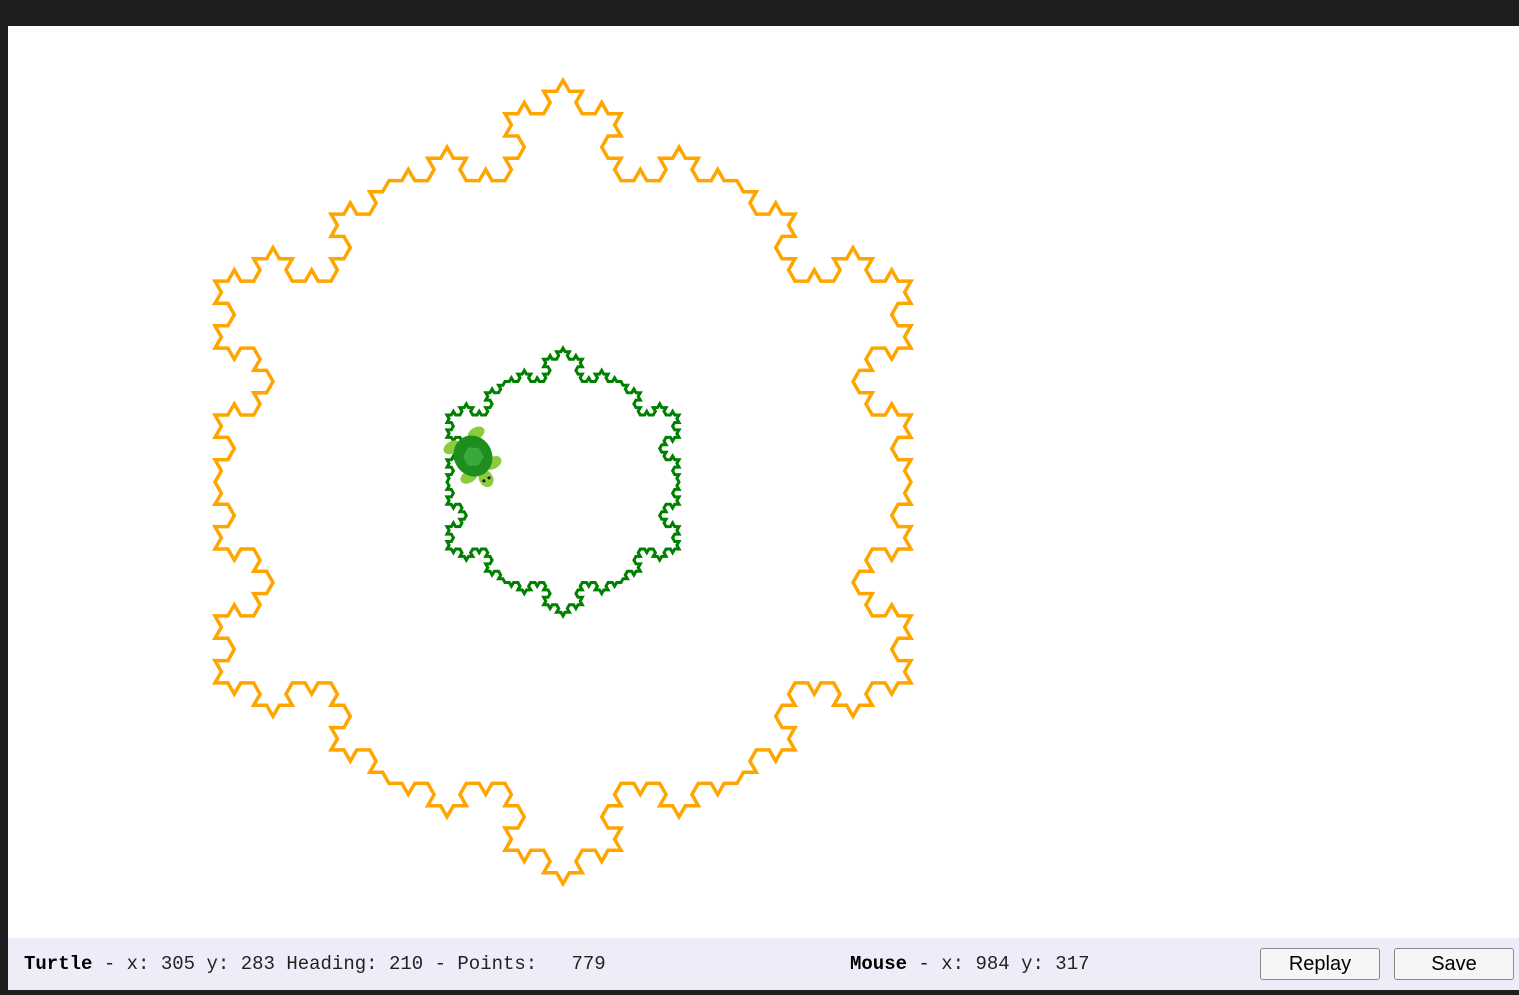 The image size is (1519, 995). I want to click on points-value: 779, so click(588, 964).